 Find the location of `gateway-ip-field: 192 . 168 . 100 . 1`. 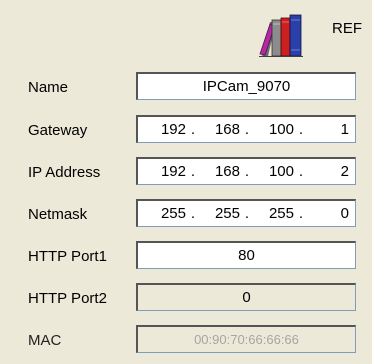

gateway-ip-field: 192 . 168 . 100 . 1 is located at coordinates (246, 129).